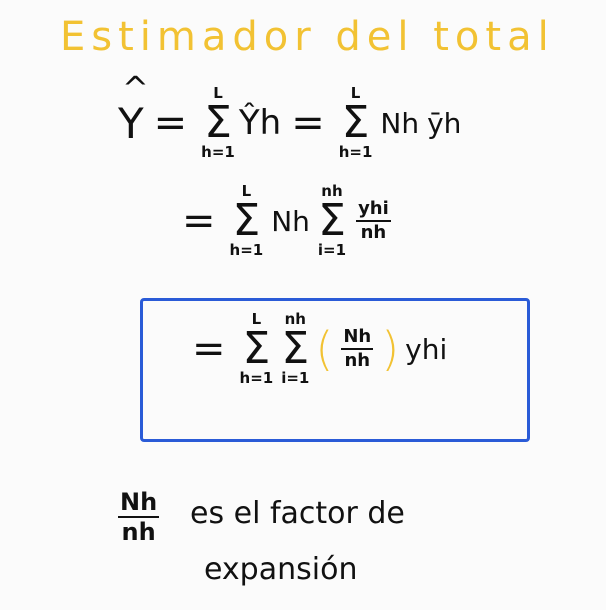 This screenshot has width=606, height=610. Describe the element at coordinates (260, 123) in the screenshot. I see `y-hat-h: Ŷh` at that location.